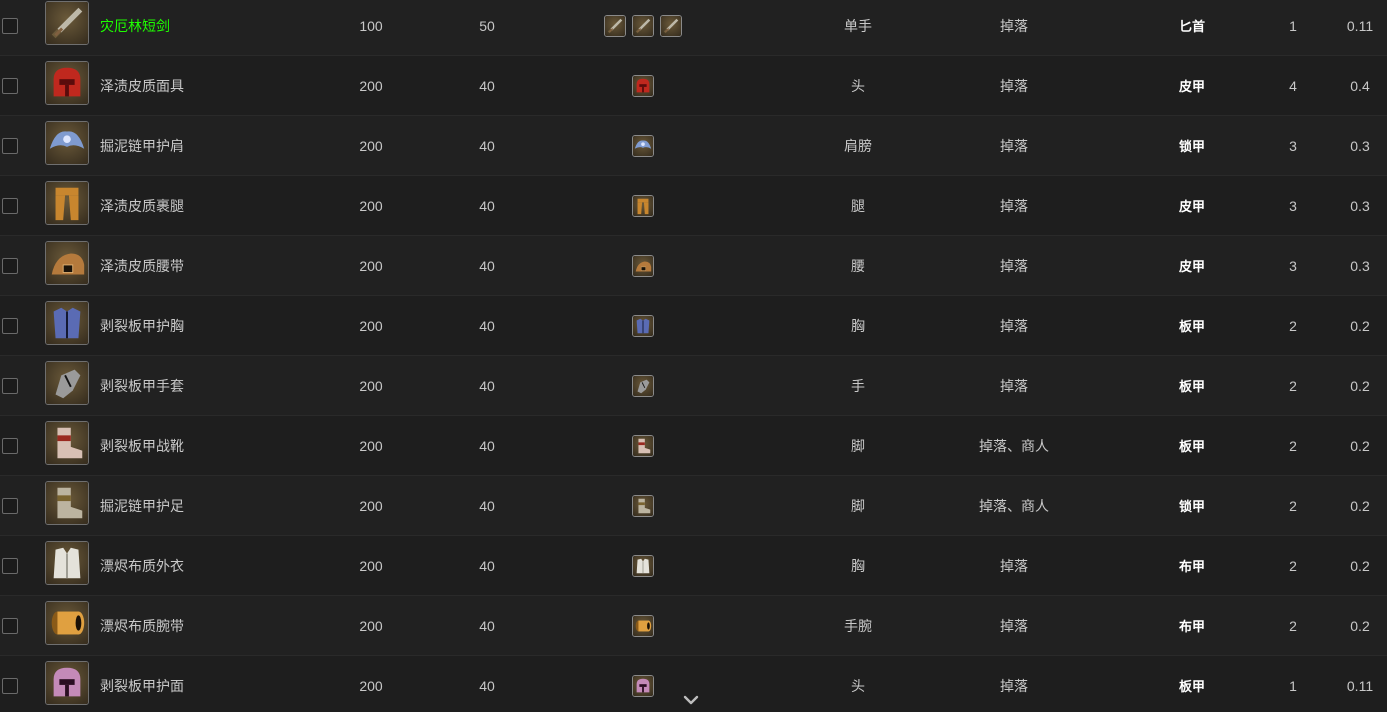  Describe the element at coordinates (858, 25) in the screenshot. I see `item-slot: 单手` at that location.